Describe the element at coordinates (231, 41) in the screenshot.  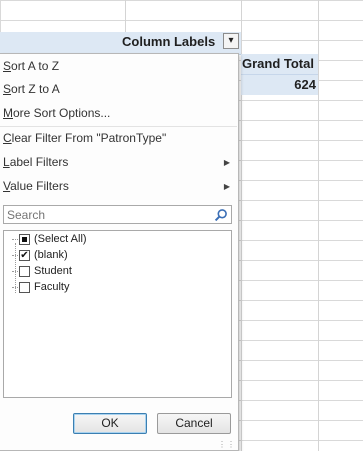
I see `filter-dropdown-icon: ▾` at that location.